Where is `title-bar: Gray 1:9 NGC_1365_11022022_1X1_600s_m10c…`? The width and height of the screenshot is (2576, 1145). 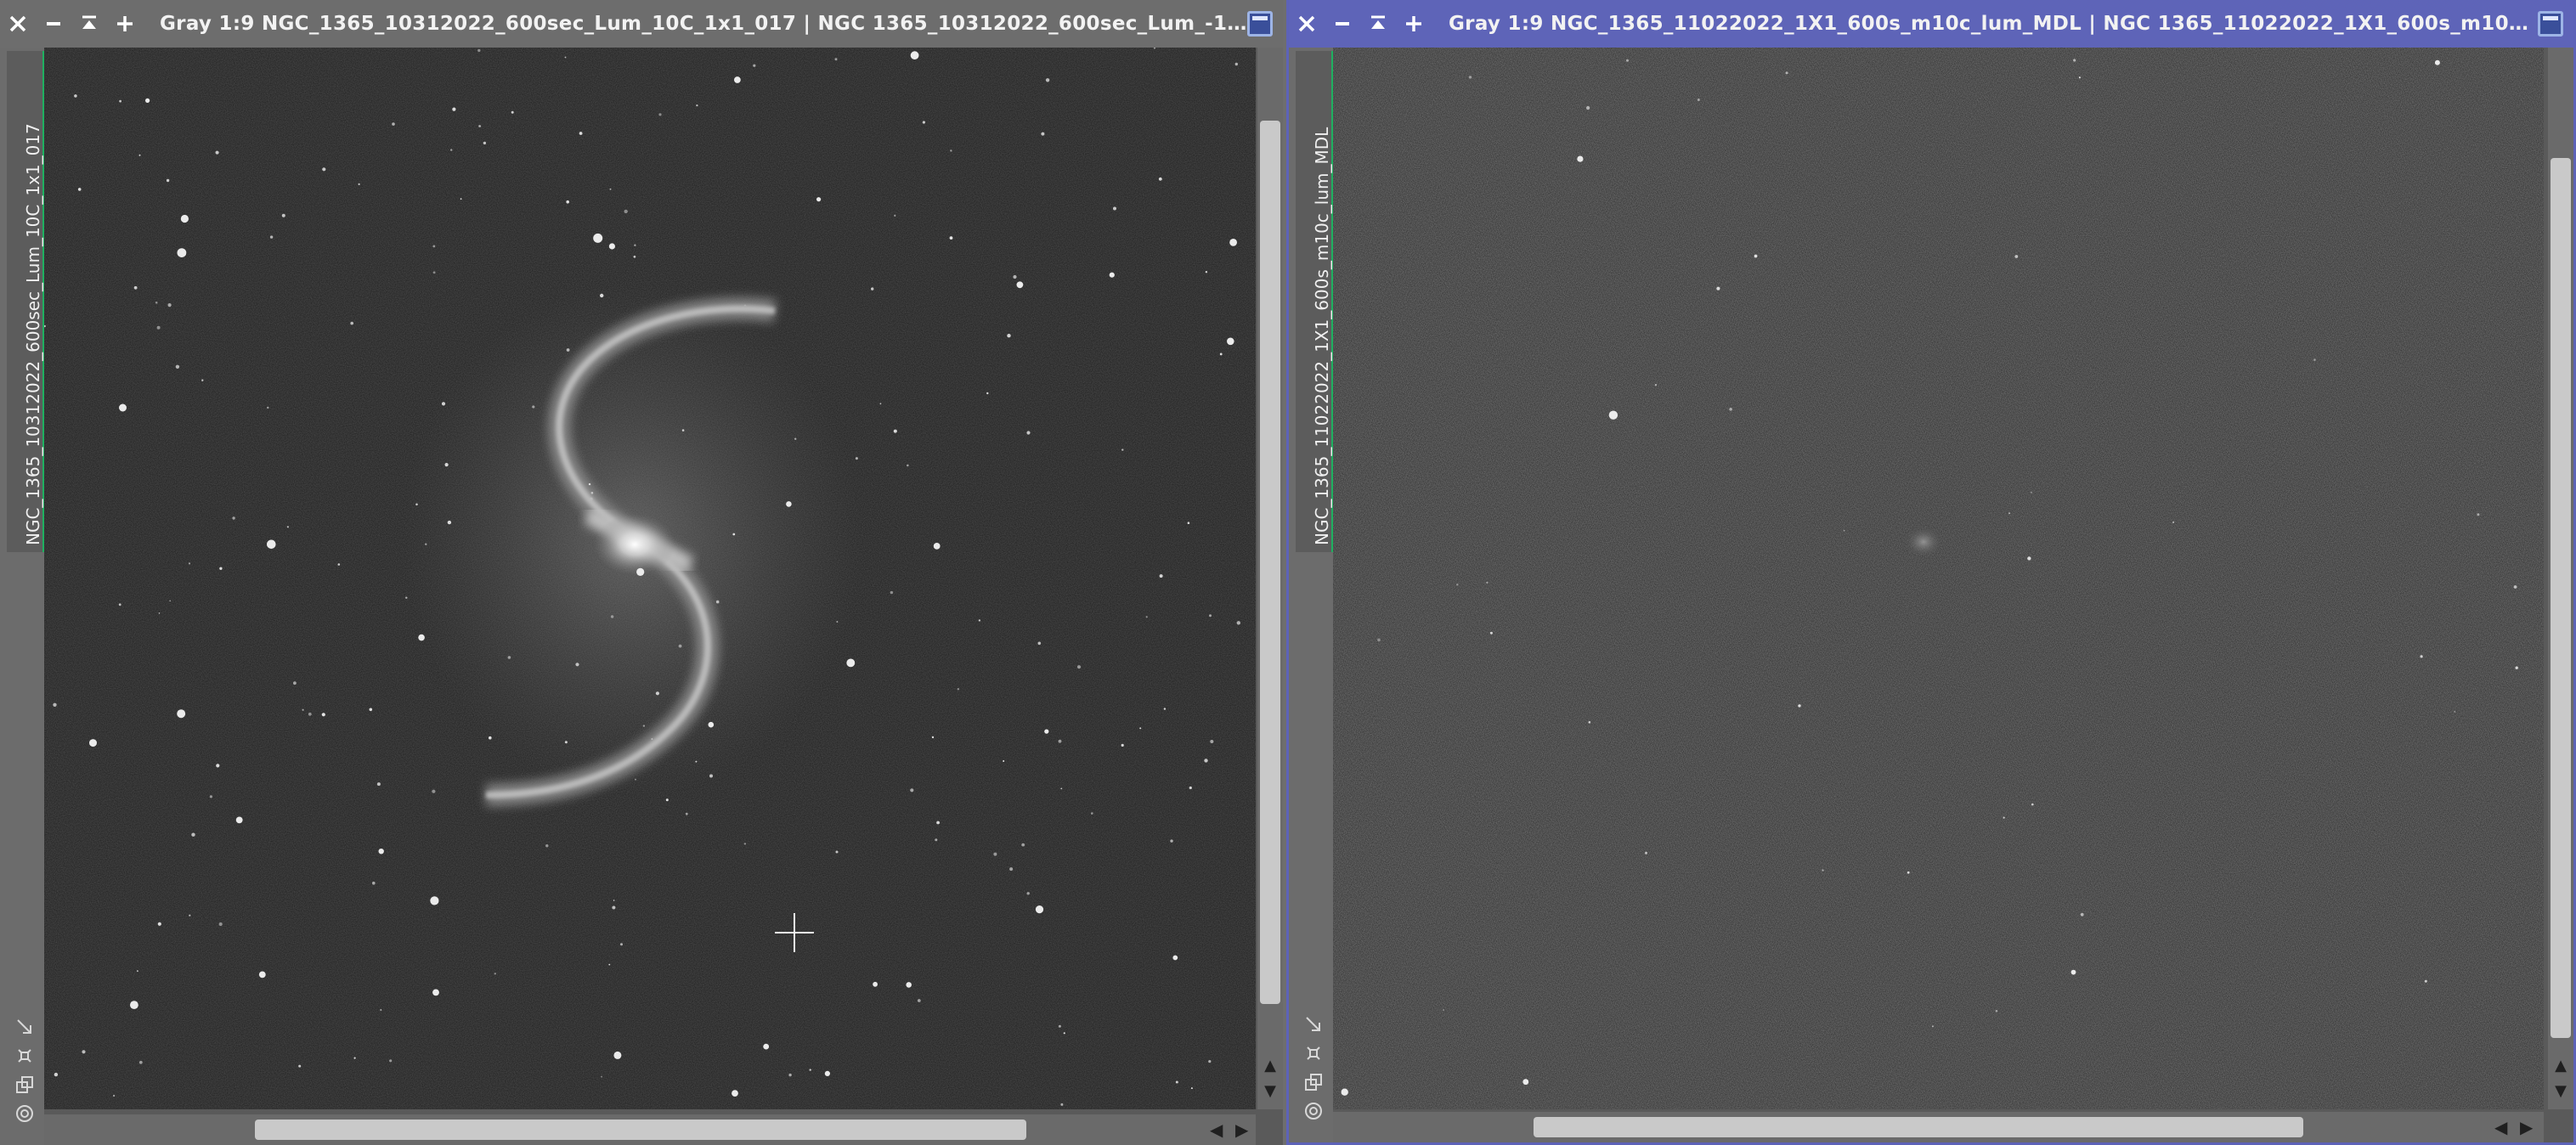 title-bar: Gray 1:9 NGC_1365_11022022_1X1_600s_m10c… is located at coordinates (1931, 24).